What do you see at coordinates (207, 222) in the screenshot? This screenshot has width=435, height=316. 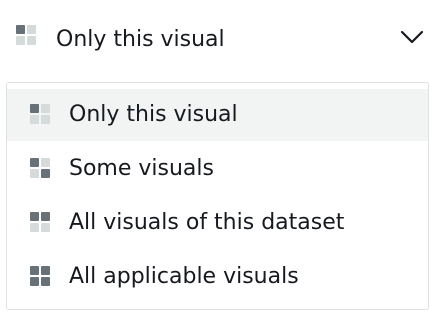 I see `option-label: All visuals of this dataset` at bounding box center [207, 222].